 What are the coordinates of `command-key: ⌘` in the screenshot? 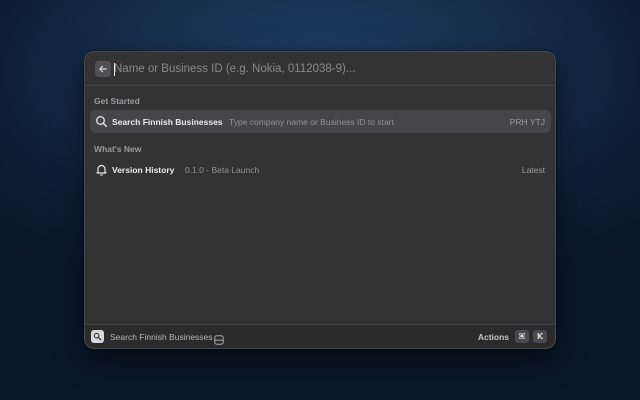 It's located at (522, 336).